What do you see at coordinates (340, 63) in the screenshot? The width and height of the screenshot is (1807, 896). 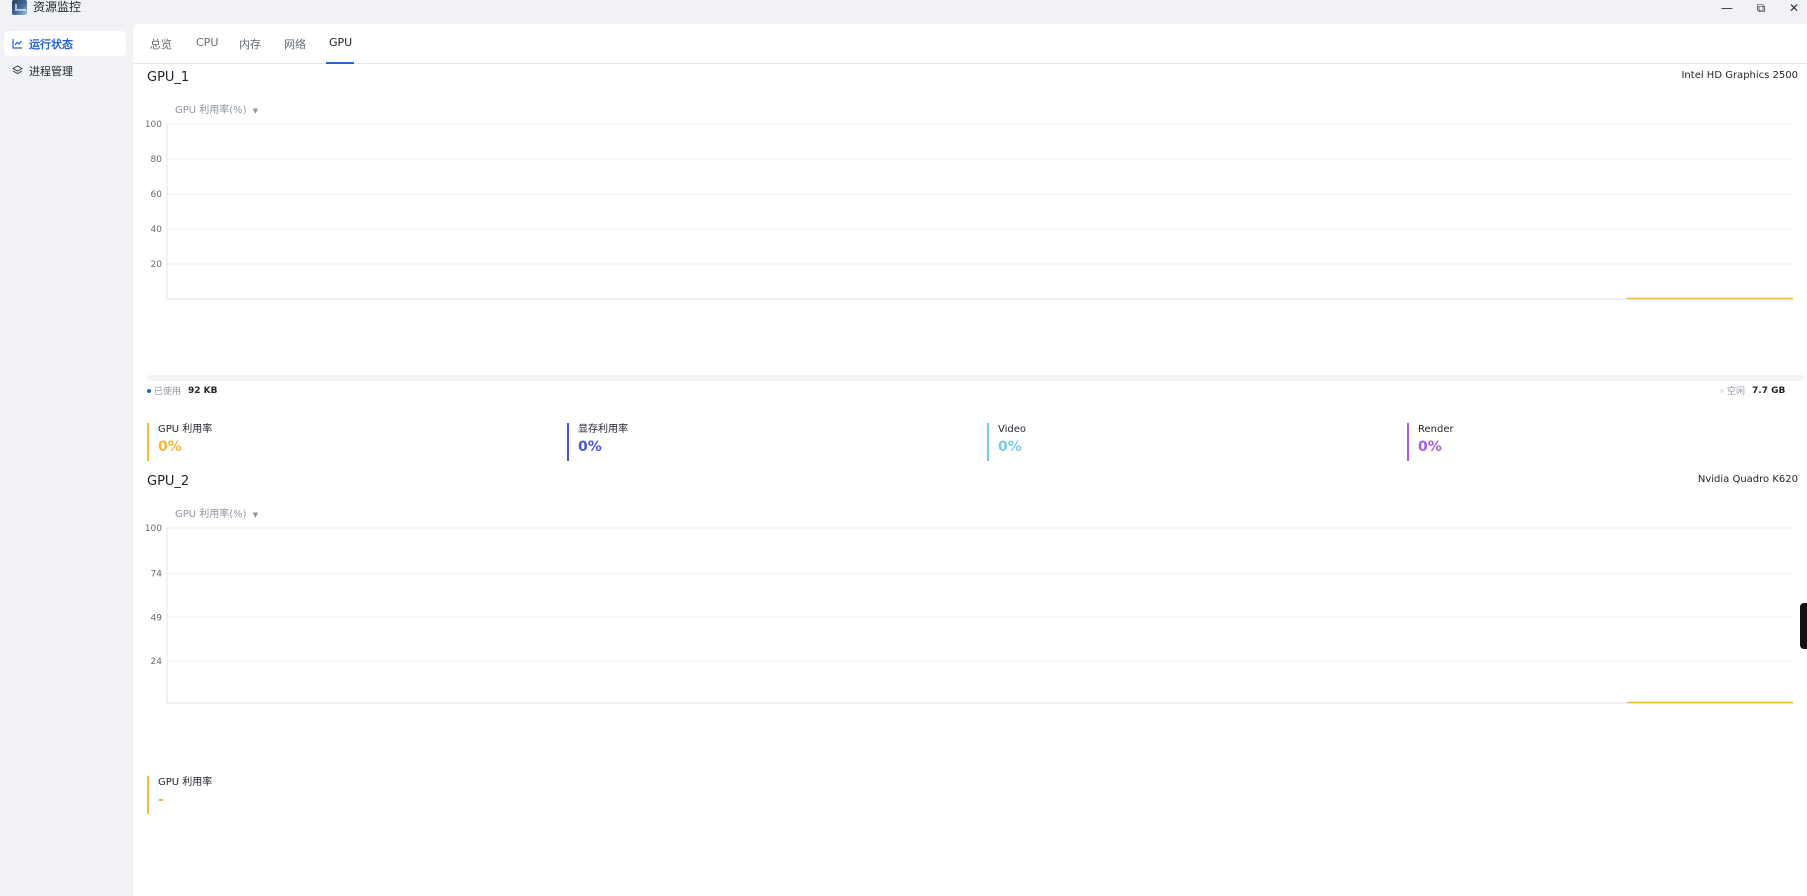 I see `active-tab-indicator` at bounding box center [340, 63].